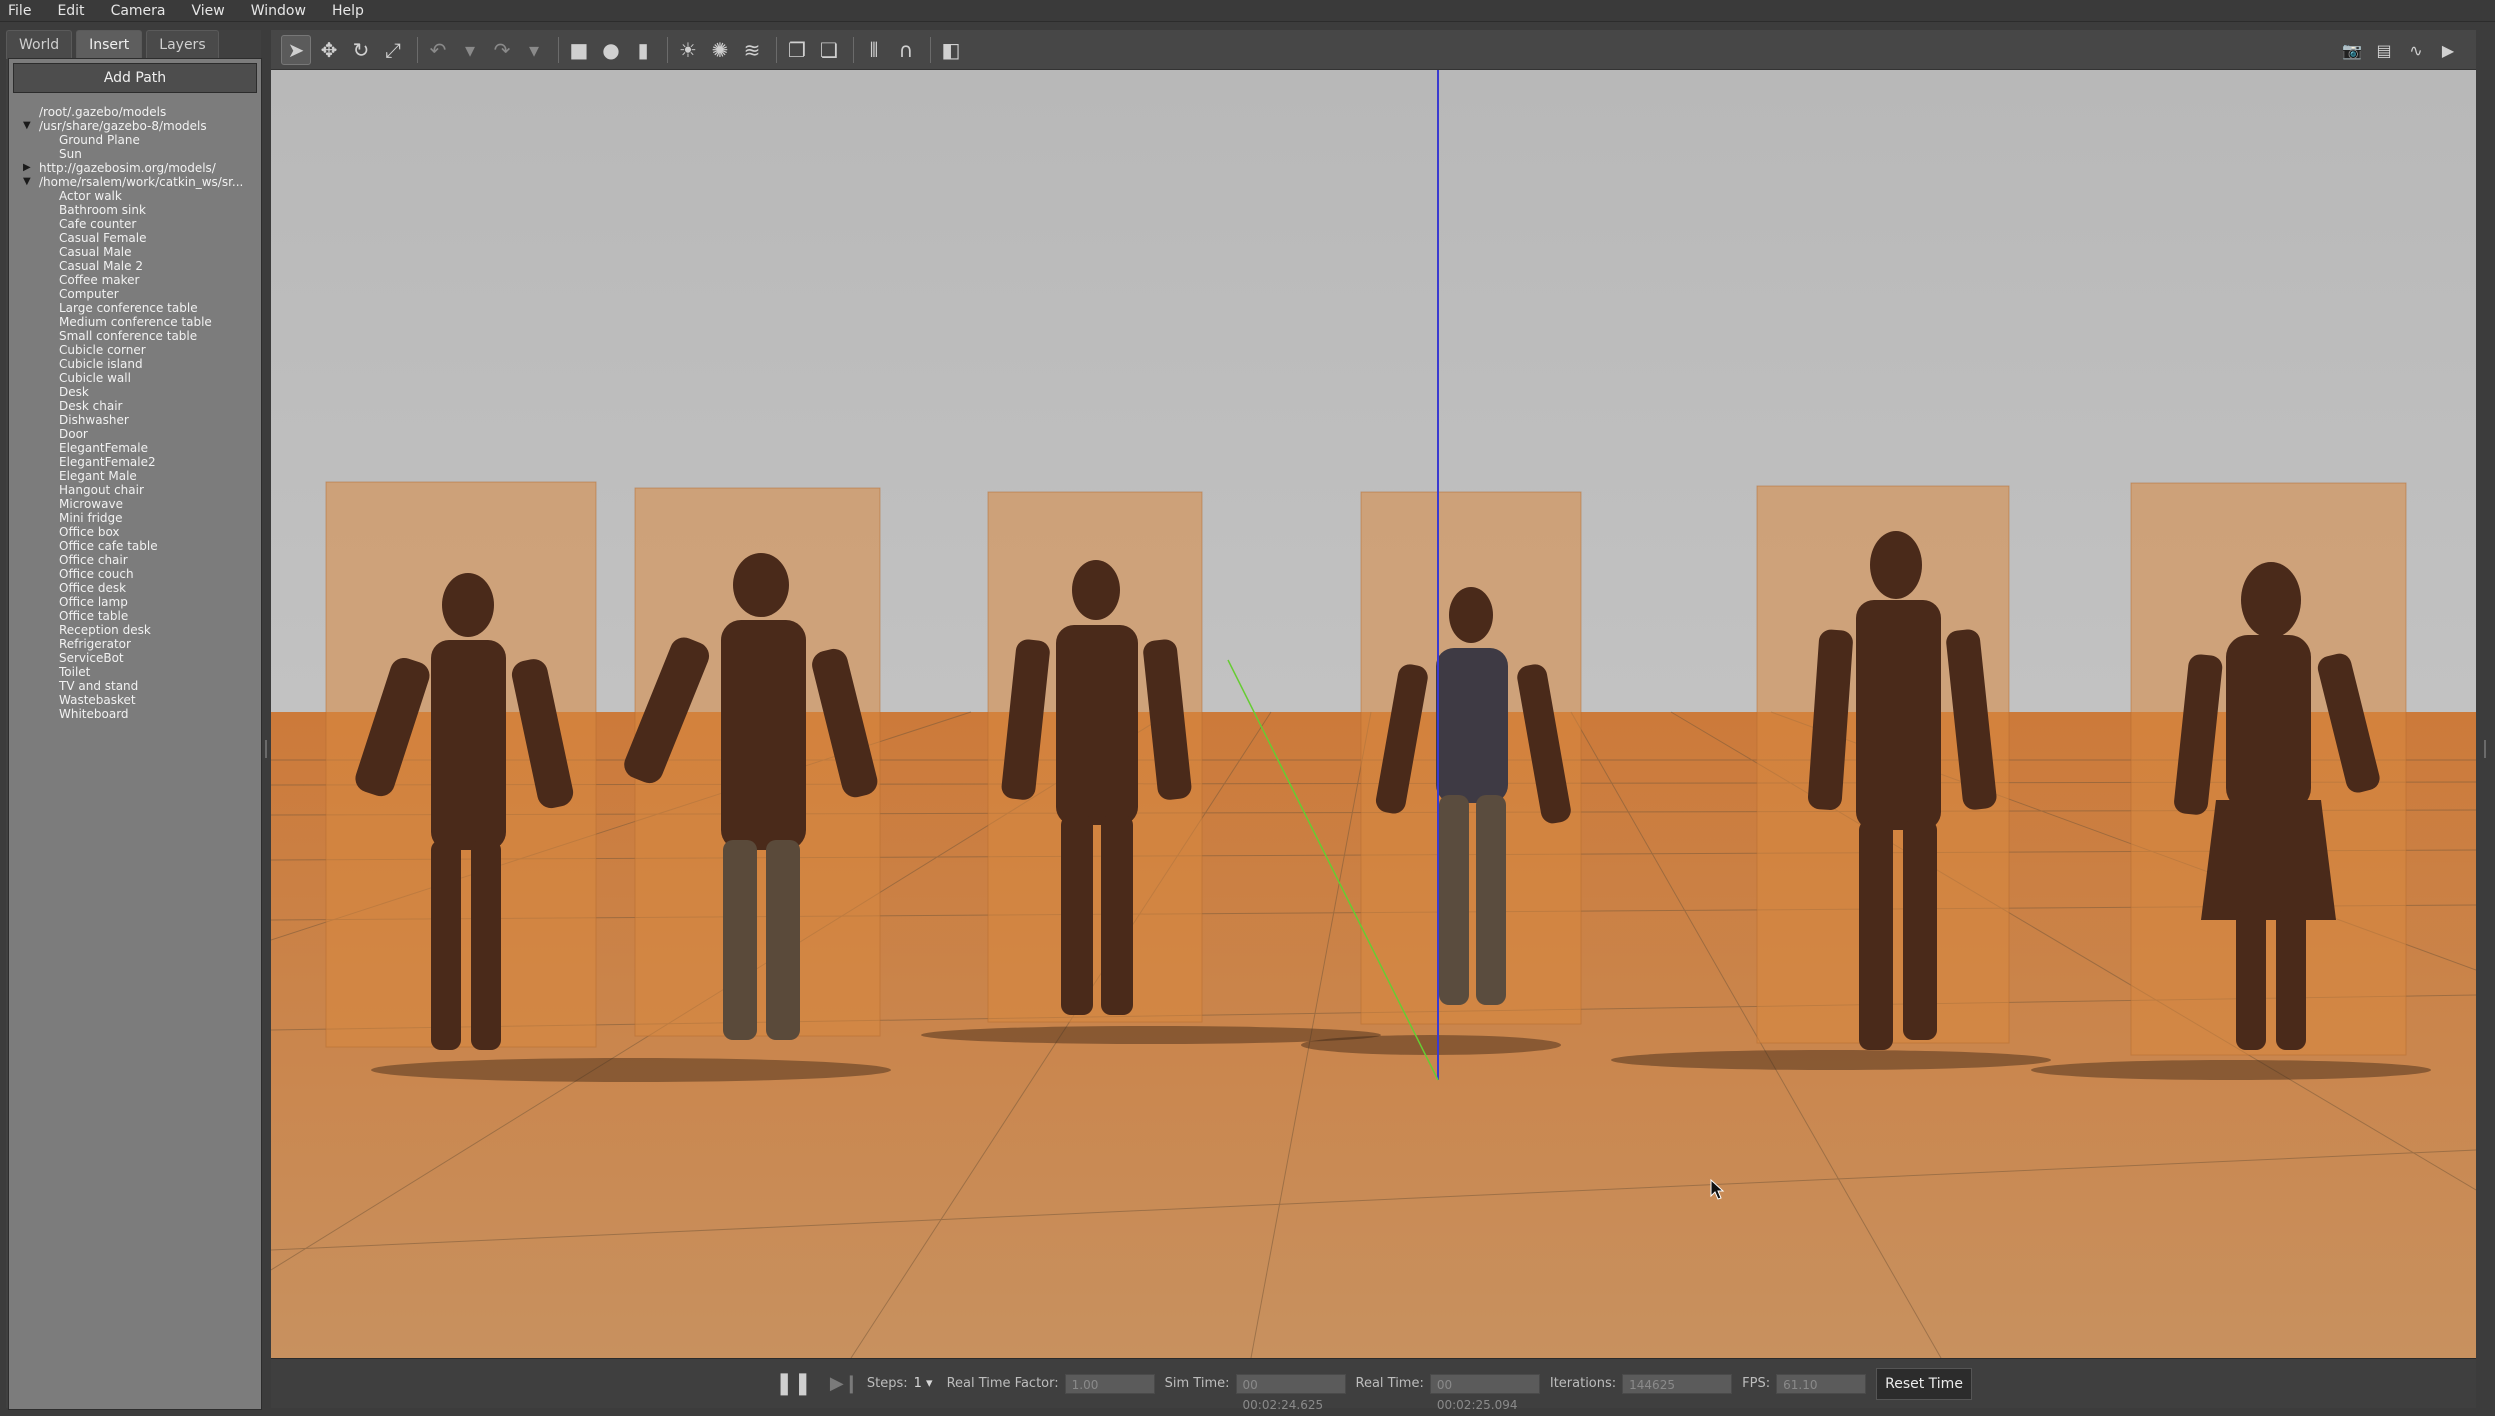 This screenshot has height=1416, width=2495. I want to click on model-item: Medium conference table, so click(134, 322).